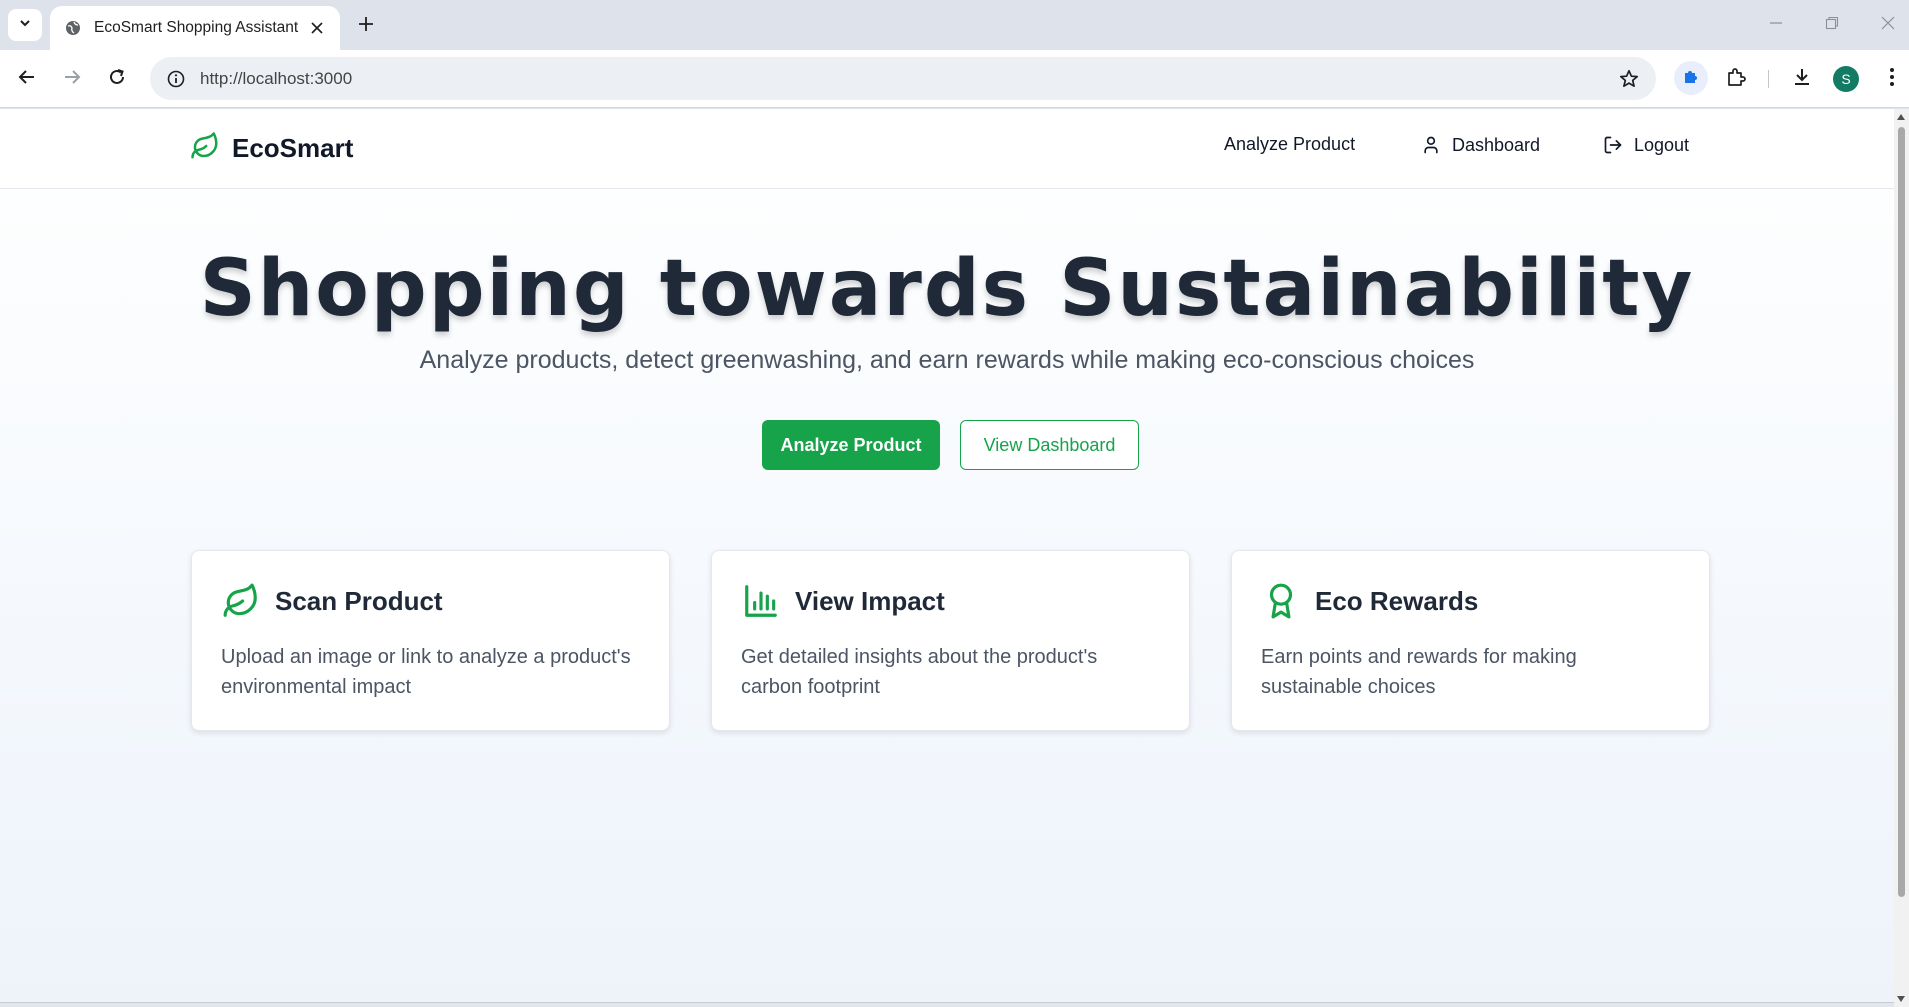  What do you see at coordinates (1901, 999) in the screenshot?
I see `scroll-down-arrow` at bounding box center [1901, 999].